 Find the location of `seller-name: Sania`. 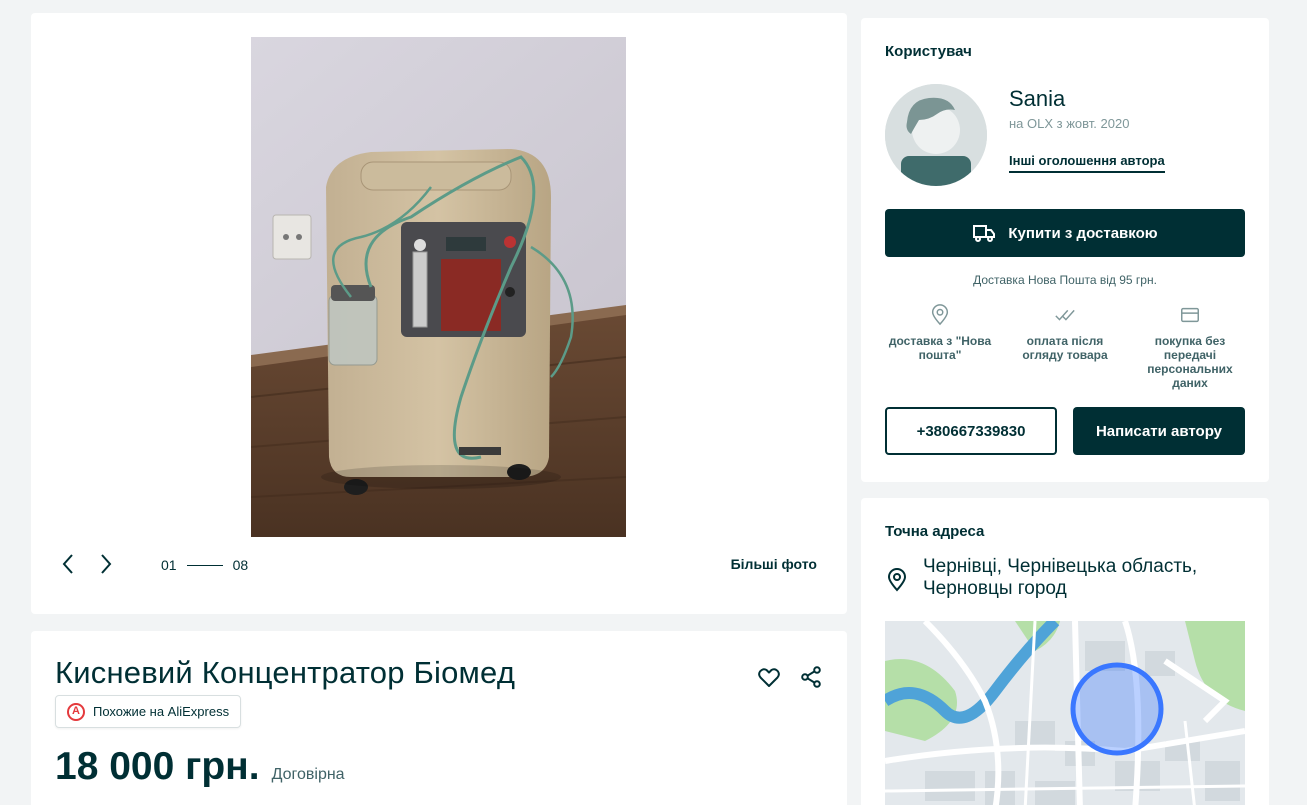

seller-name: Sania is located at coordinates (1037, 98).